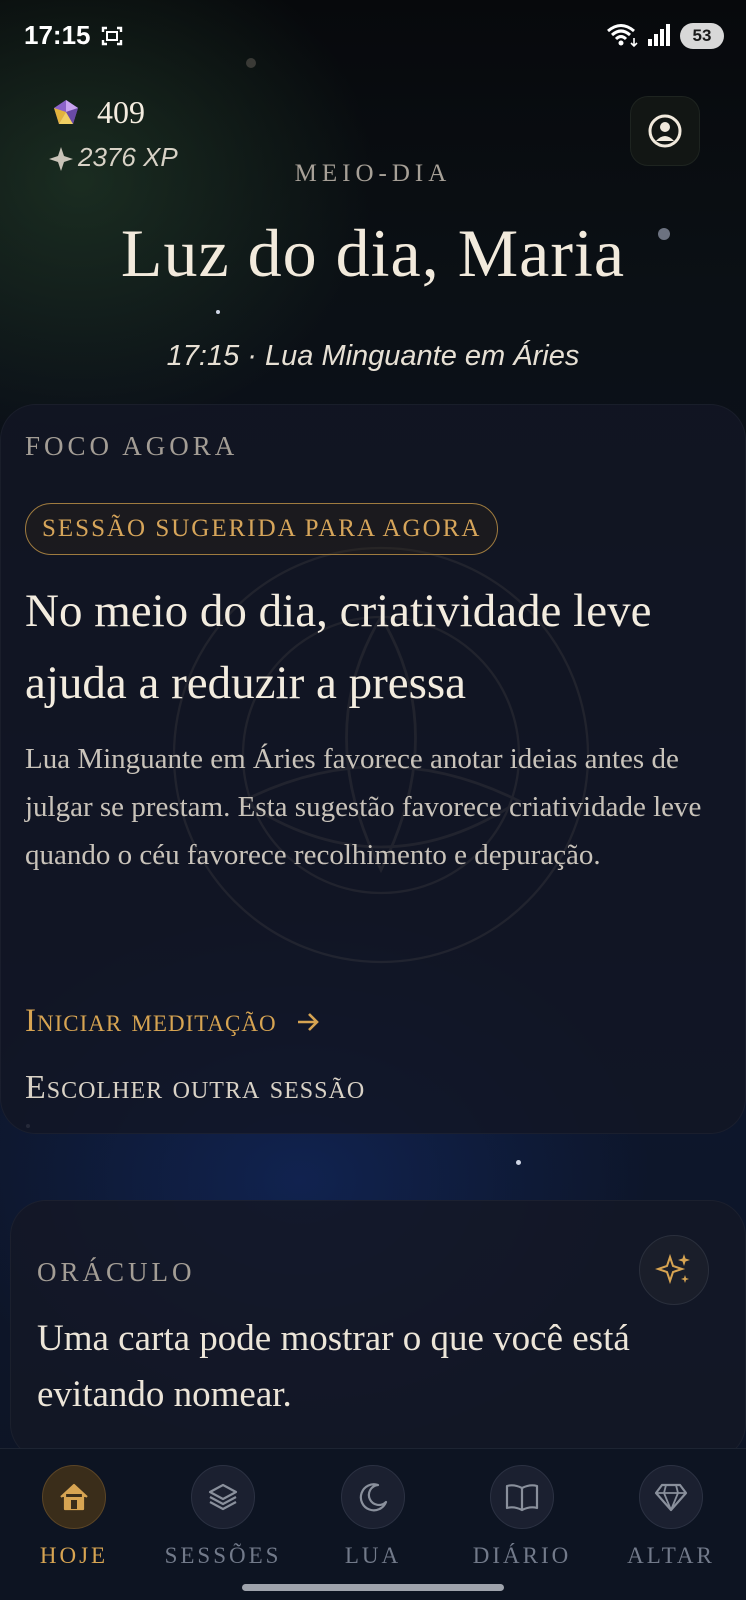 This screenshot has height=1600, width=746. I want to click on nav-label: LUA, so click(373, 1555).